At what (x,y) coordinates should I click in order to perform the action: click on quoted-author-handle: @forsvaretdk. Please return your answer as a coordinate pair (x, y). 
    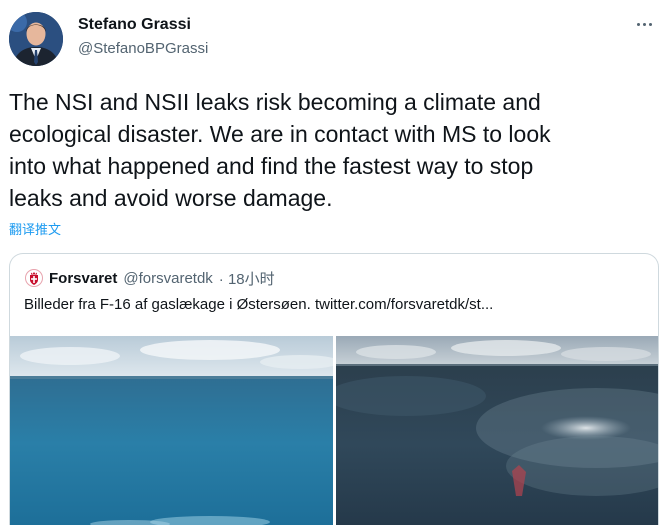
    Looking at the image, I should click on (167, 278).